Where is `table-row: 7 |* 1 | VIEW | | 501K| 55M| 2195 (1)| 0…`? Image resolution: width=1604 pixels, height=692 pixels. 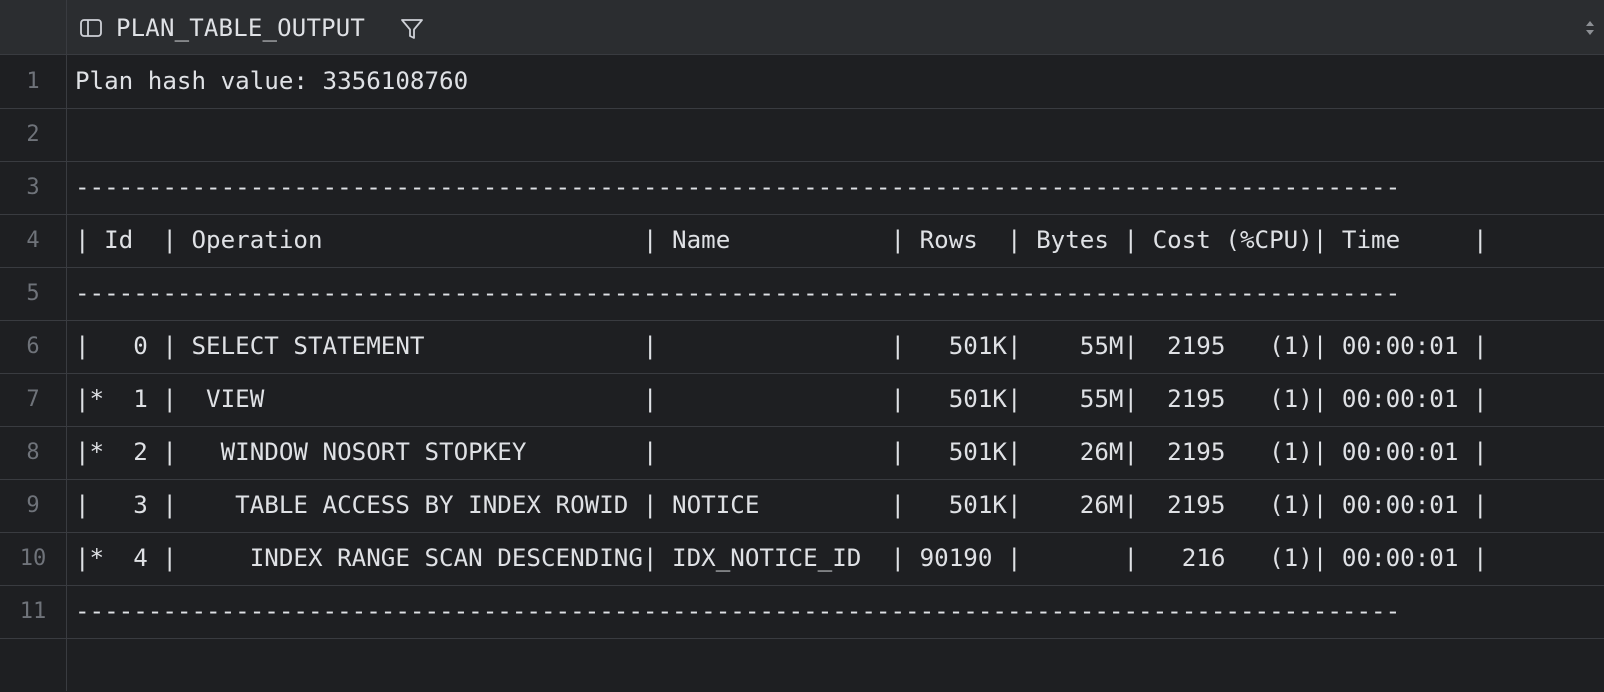 table-row: 7 |* 1 | VIEW | | 501K| 55M| 2195 (1)| 0… is located at coordinates (802, 400).